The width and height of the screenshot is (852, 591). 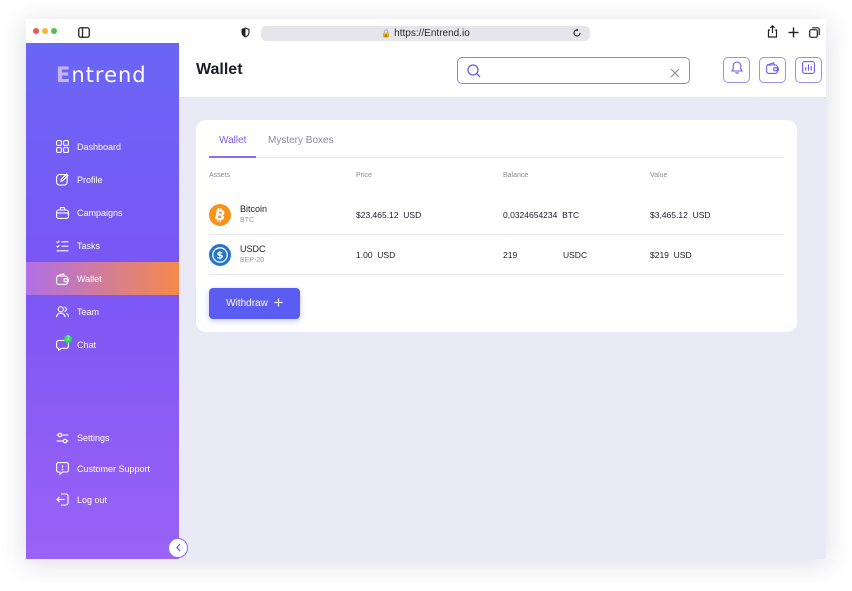 I want to click on sidebar-item-dashboard: Dashboard, so click(x=102, y=146).